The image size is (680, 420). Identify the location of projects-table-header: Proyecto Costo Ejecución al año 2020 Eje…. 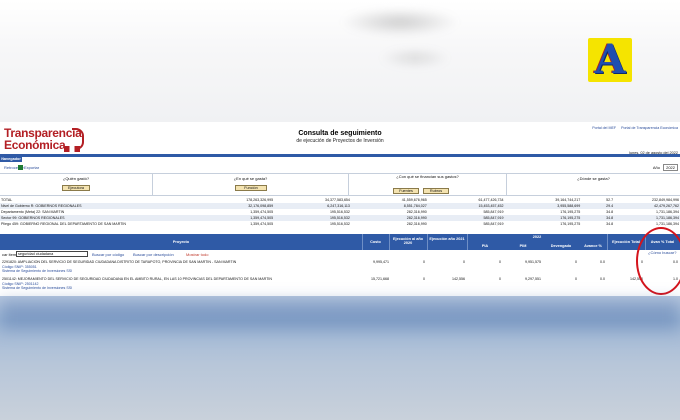
(340, 242).